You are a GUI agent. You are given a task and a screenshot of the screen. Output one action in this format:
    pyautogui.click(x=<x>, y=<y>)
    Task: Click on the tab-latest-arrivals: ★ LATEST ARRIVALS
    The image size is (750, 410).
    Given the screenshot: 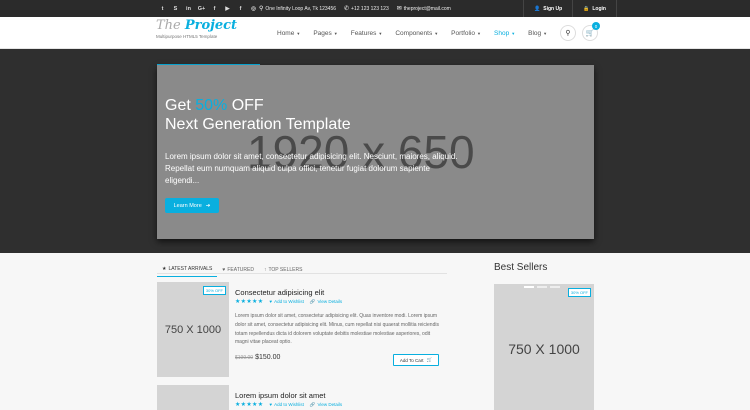 What is the action you would take?
    pyautogui.click(x=187, y=270)
    